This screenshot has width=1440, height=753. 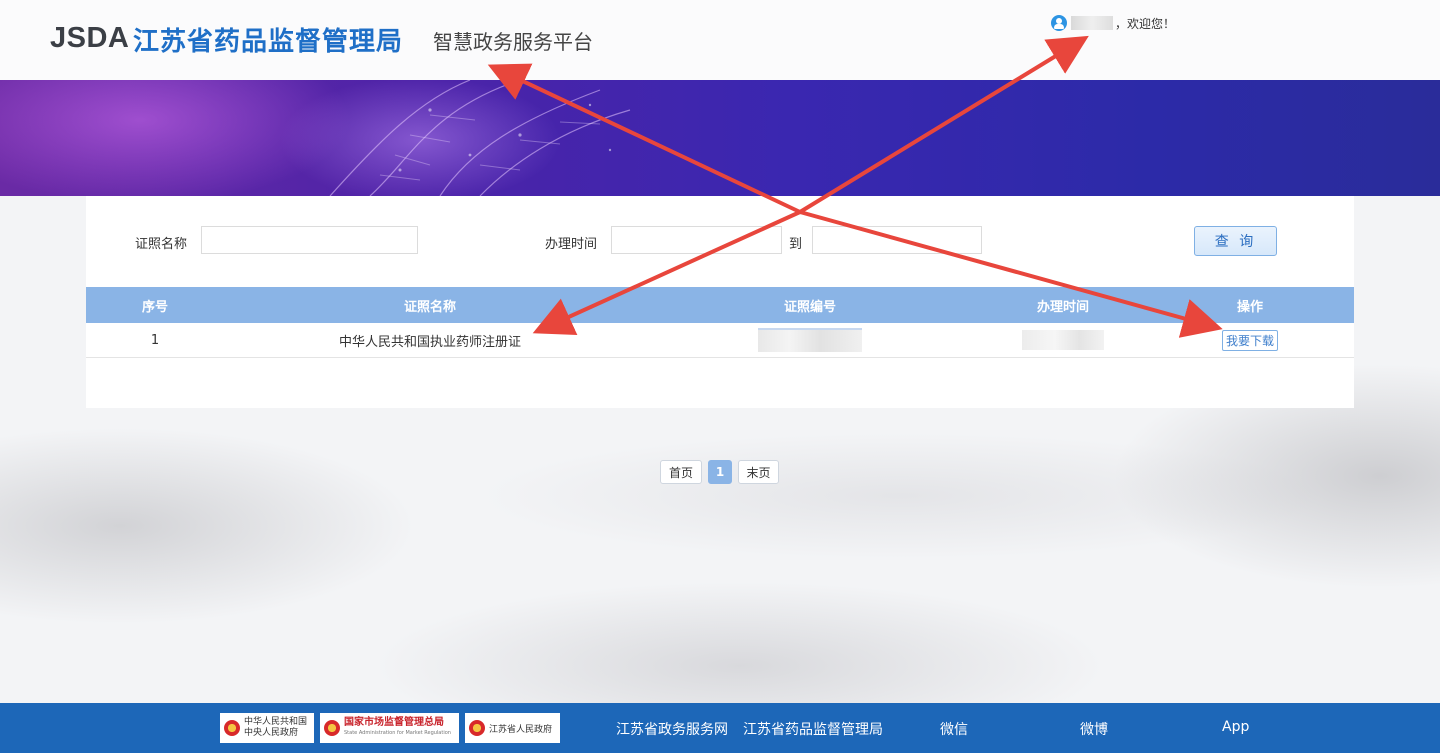 I want to click on footer-link-jsda: 江苏省药品监督管理局, so click(x=813, y=729).